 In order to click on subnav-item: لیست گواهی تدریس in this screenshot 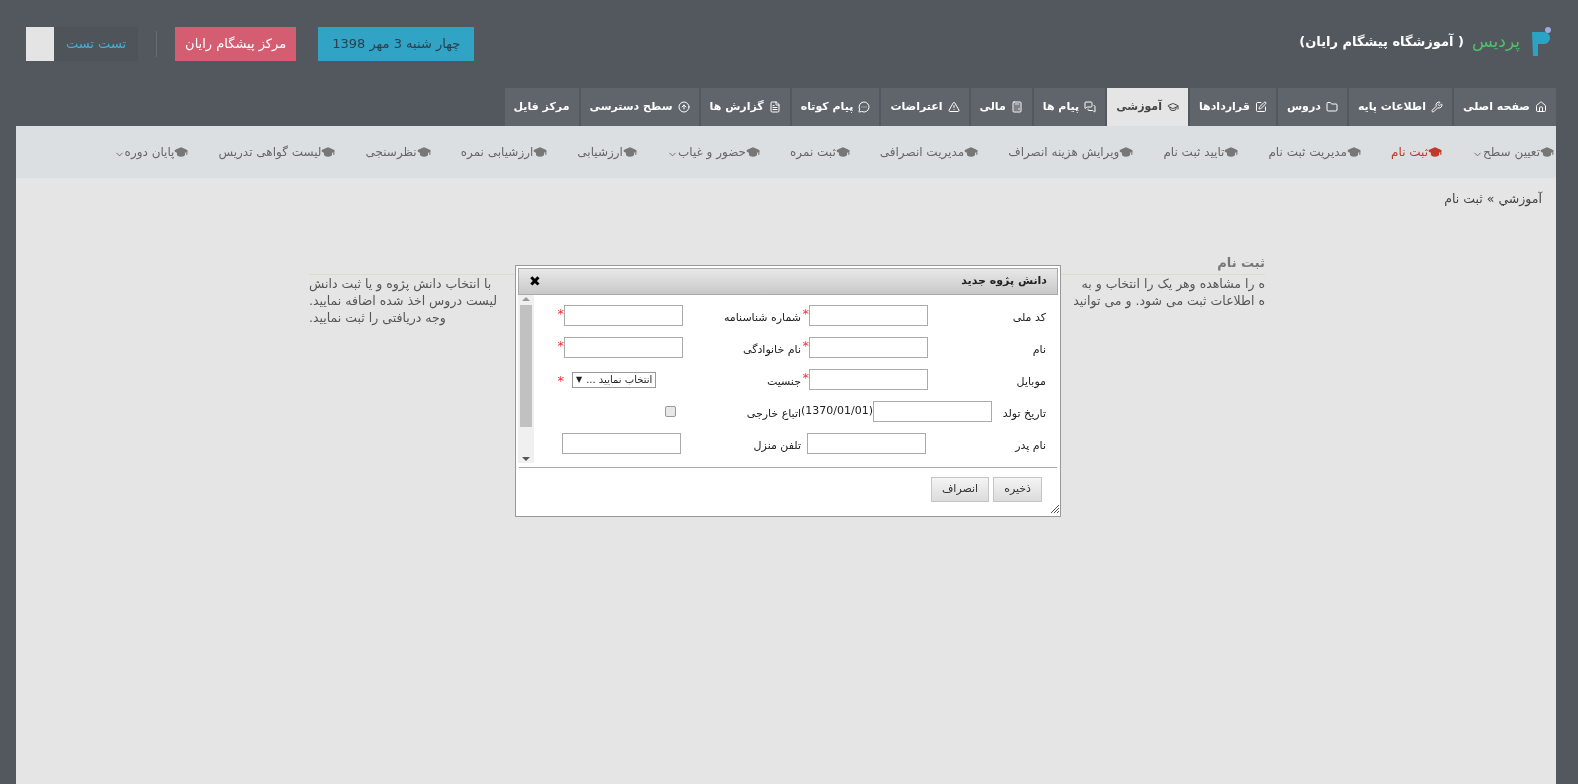, I will do `click(277, 152)`.